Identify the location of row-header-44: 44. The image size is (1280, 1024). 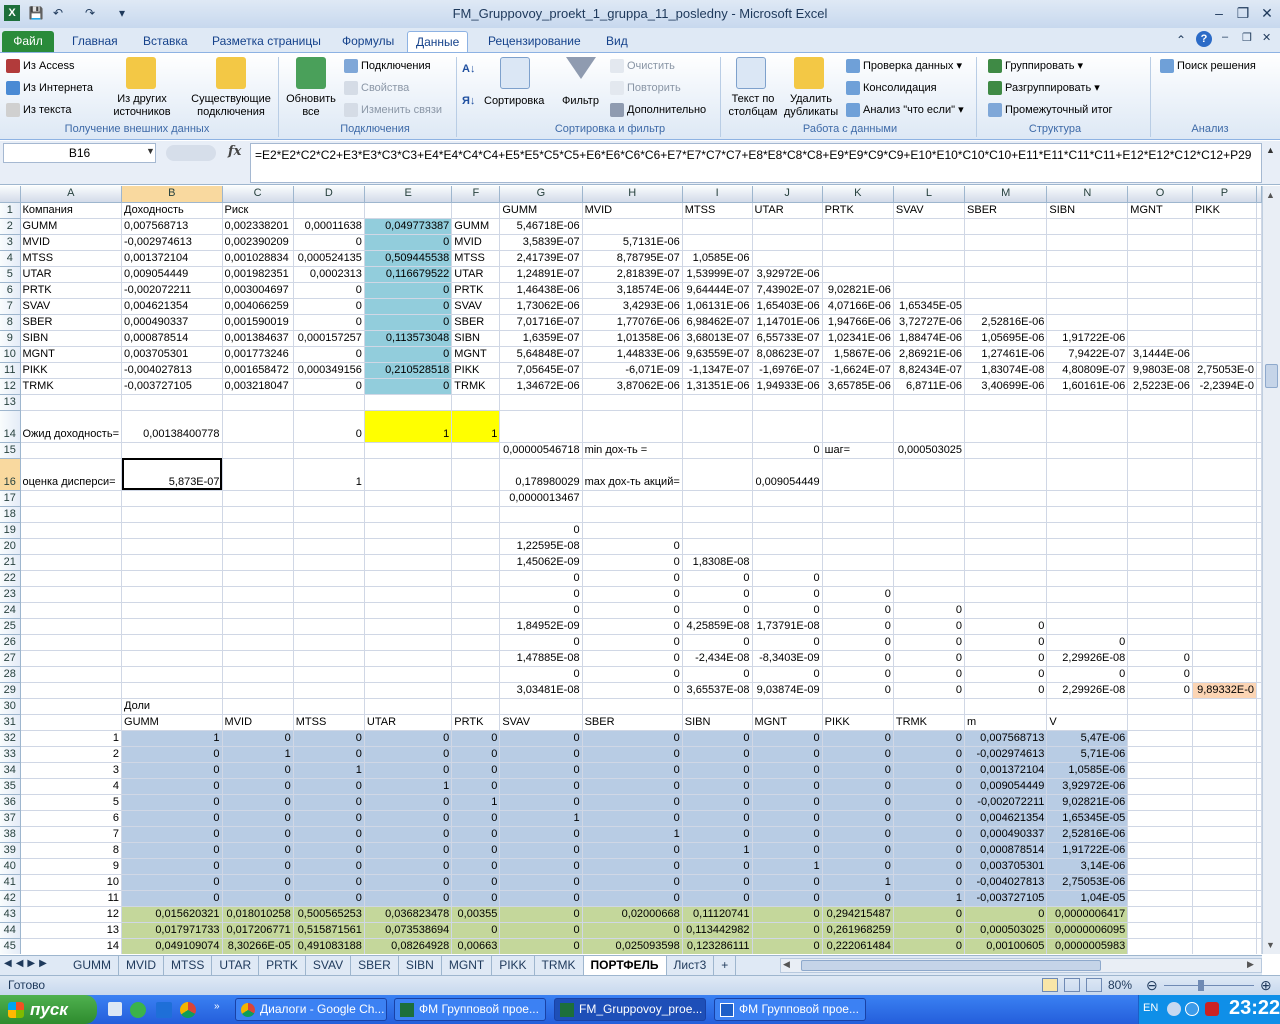
(10, 930).